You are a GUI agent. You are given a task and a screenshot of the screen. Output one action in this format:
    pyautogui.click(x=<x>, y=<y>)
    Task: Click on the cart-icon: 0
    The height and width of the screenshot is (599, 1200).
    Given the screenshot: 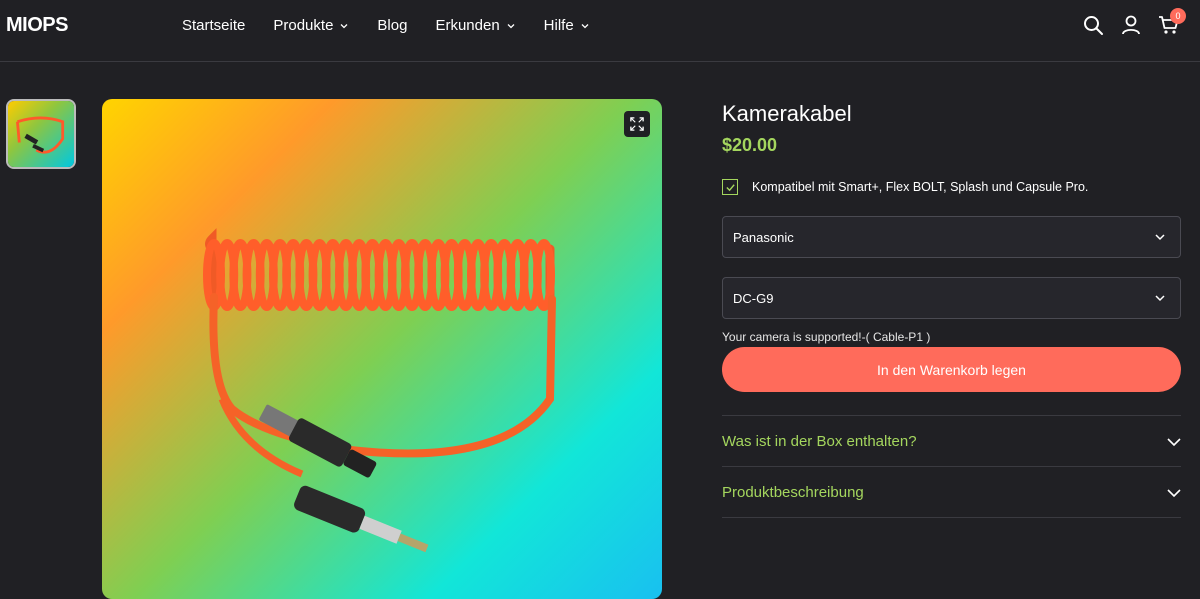 What is the action you would take?
    pyautogui.click(x=1172, y=22)
    